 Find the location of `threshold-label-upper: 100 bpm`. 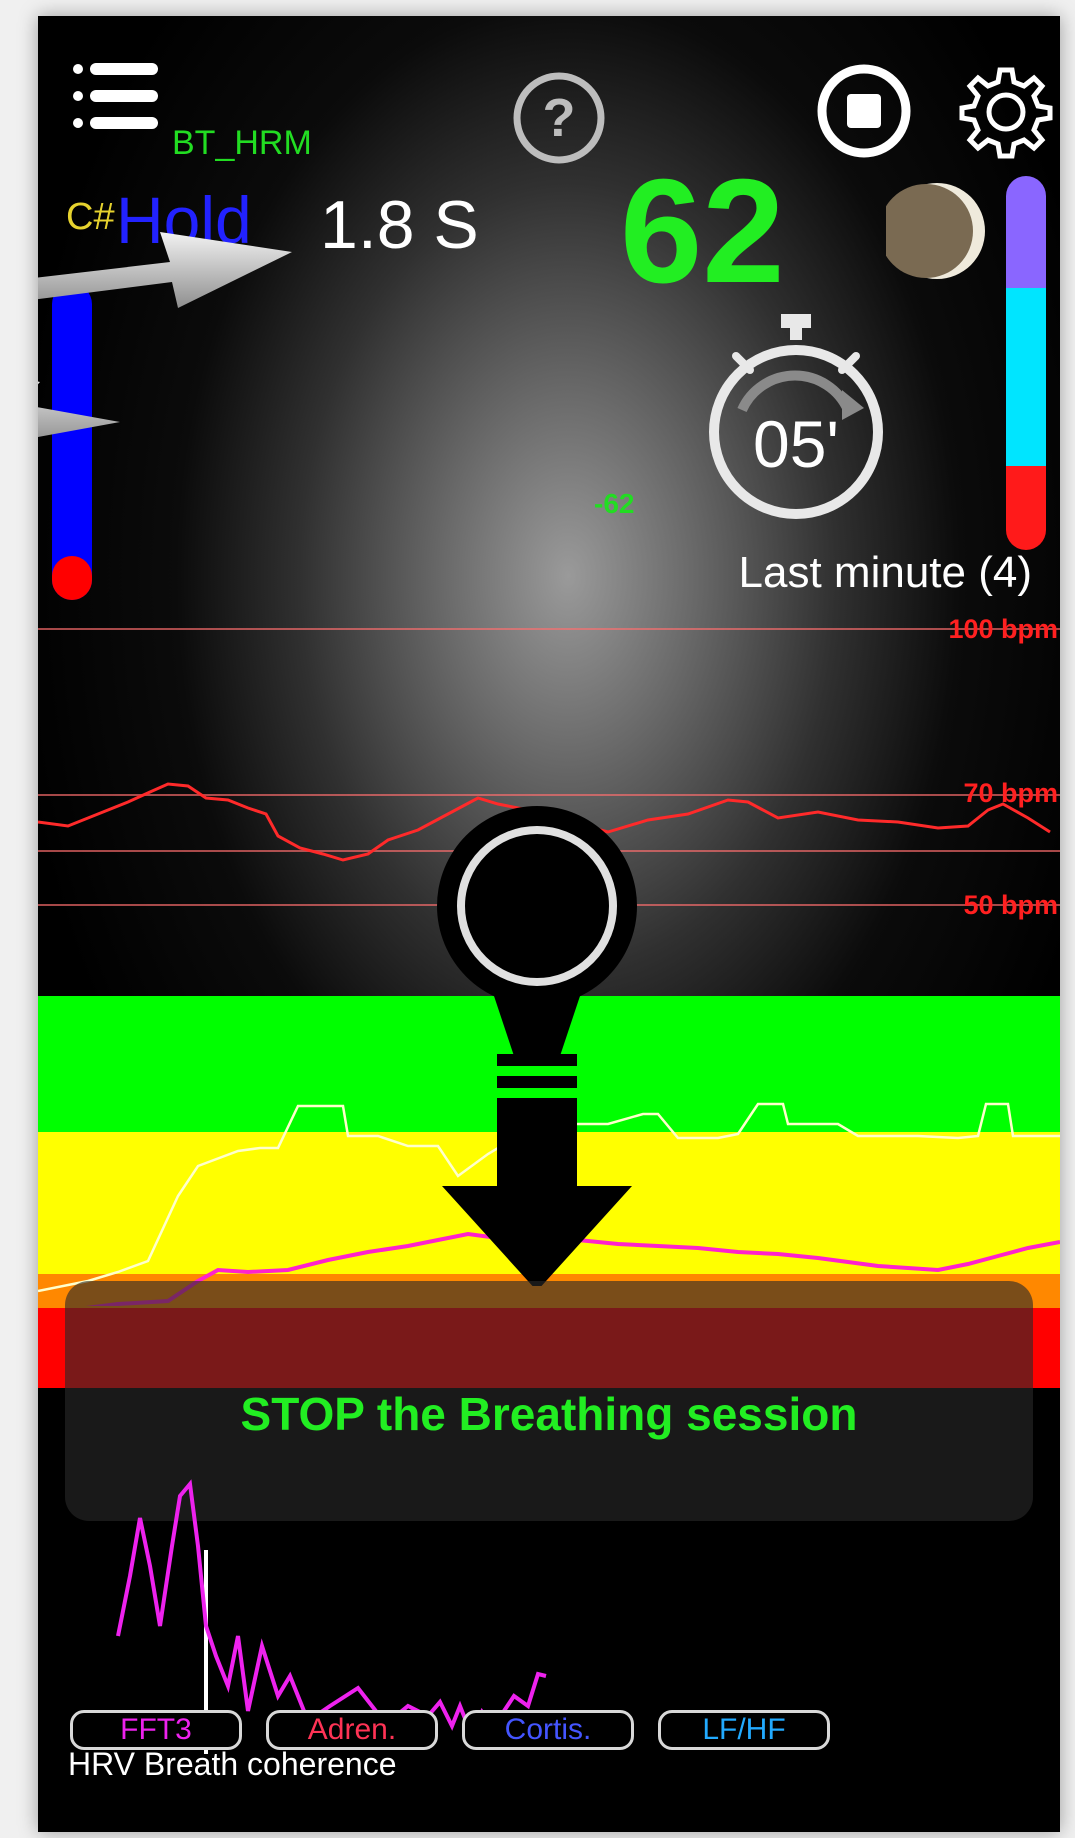

threshold-label-upper: 100 bpm is located at coordinates (1003, 629).